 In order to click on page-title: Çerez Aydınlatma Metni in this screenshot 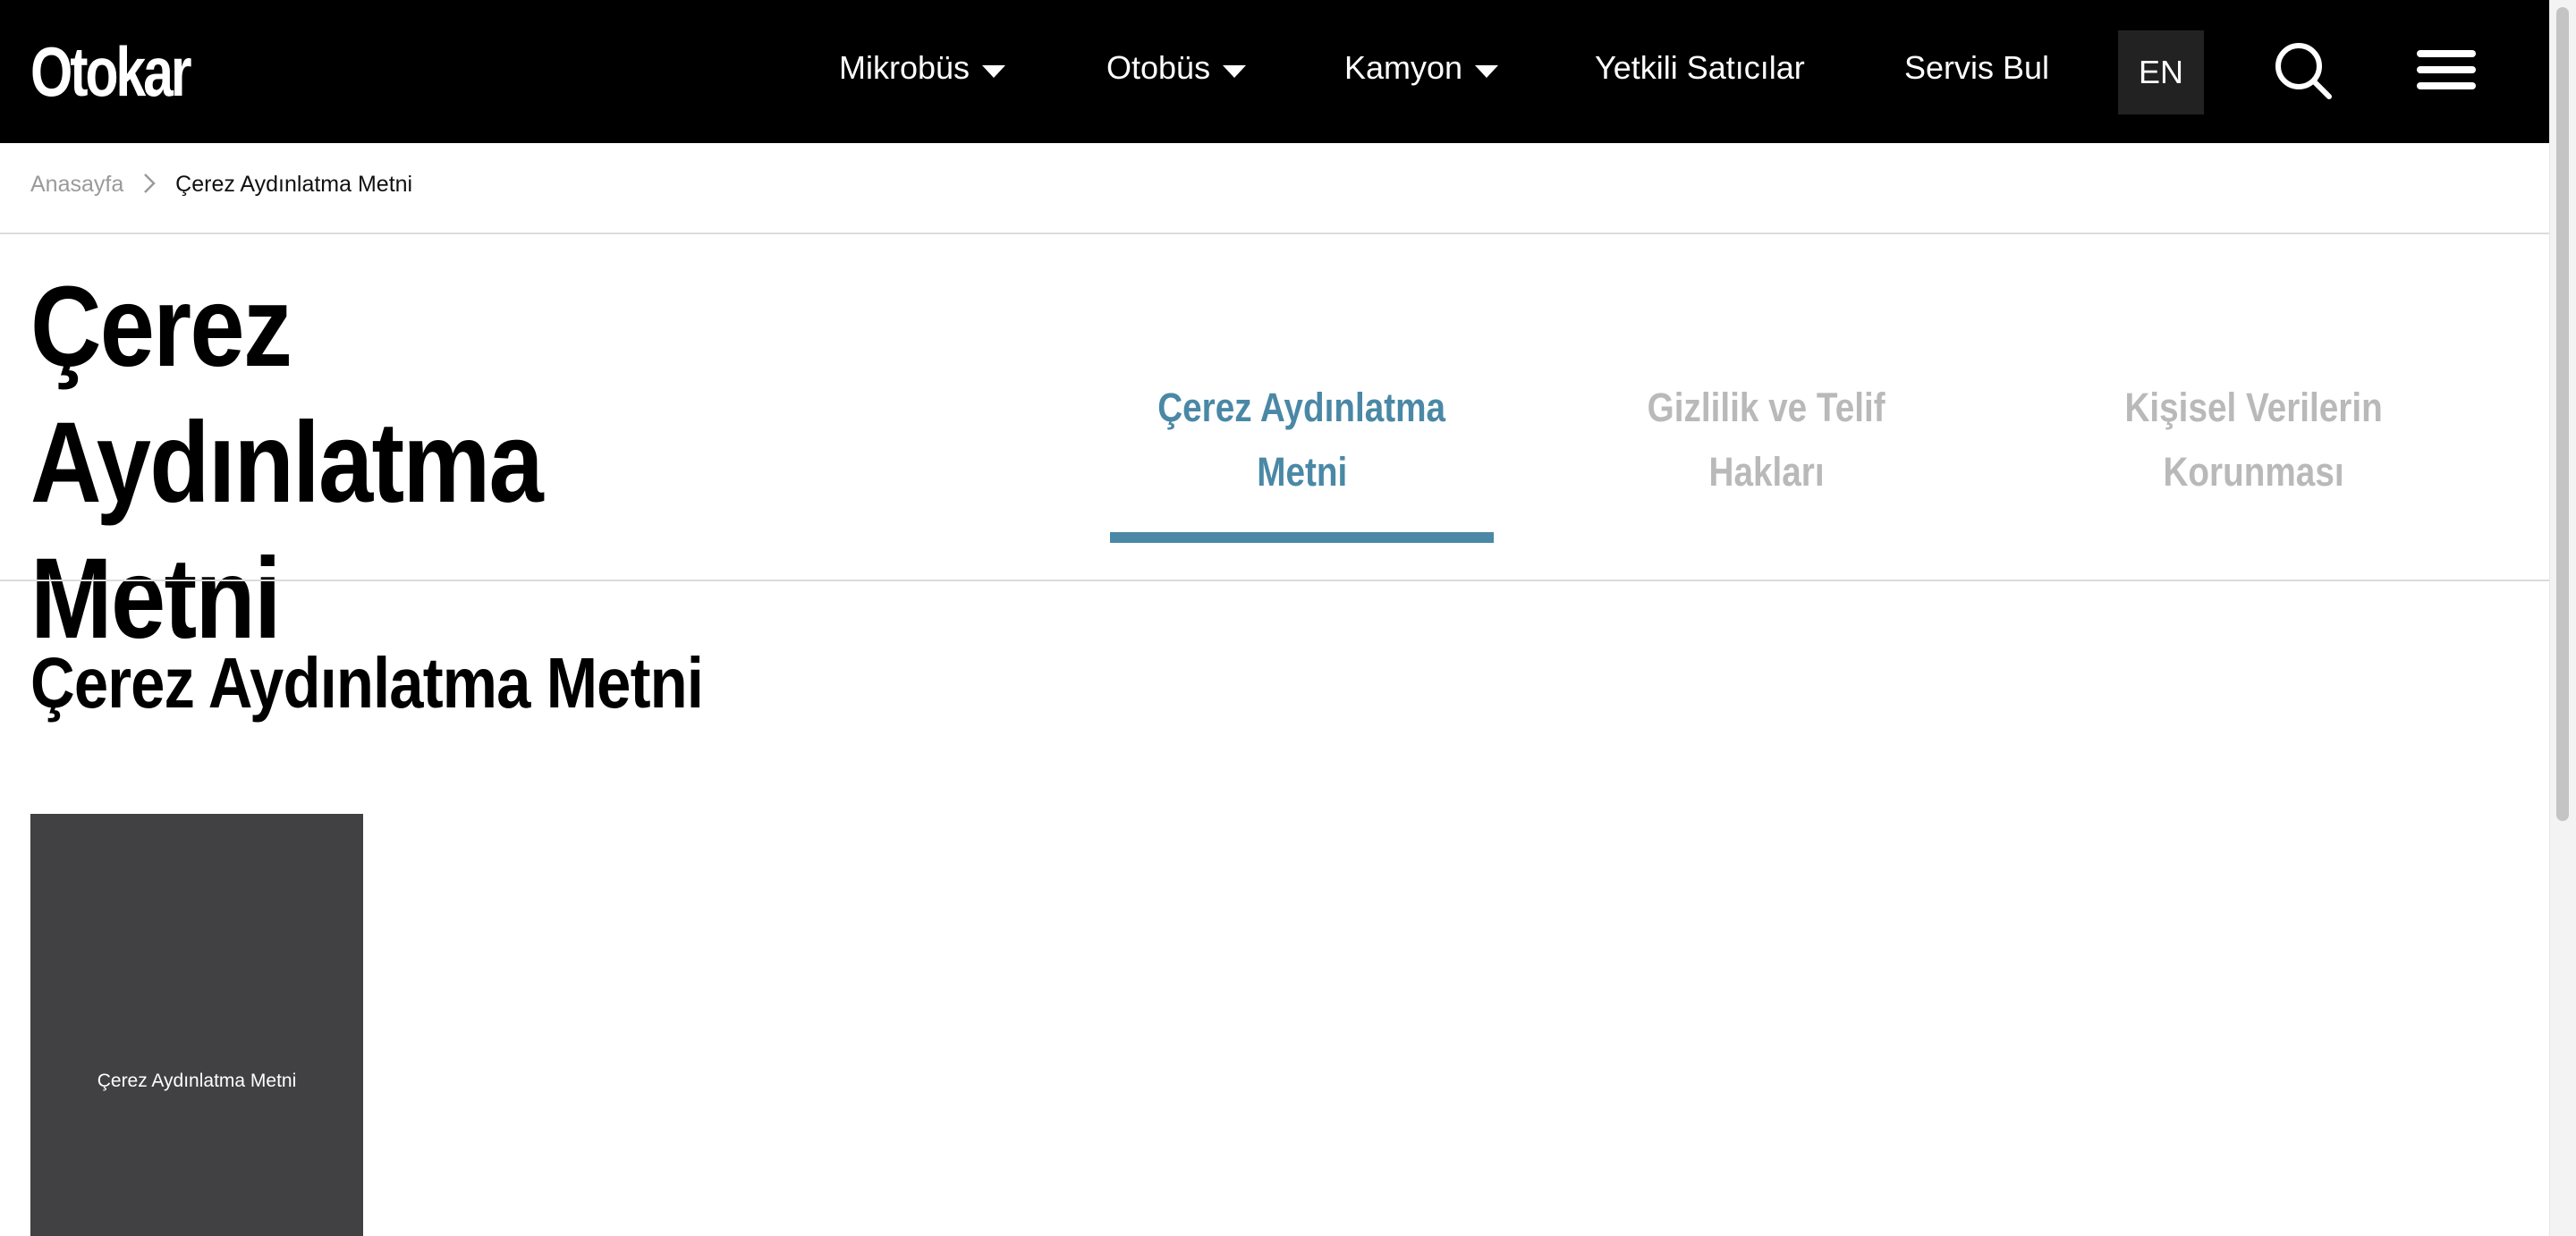, I will do `click(415, 463)`.